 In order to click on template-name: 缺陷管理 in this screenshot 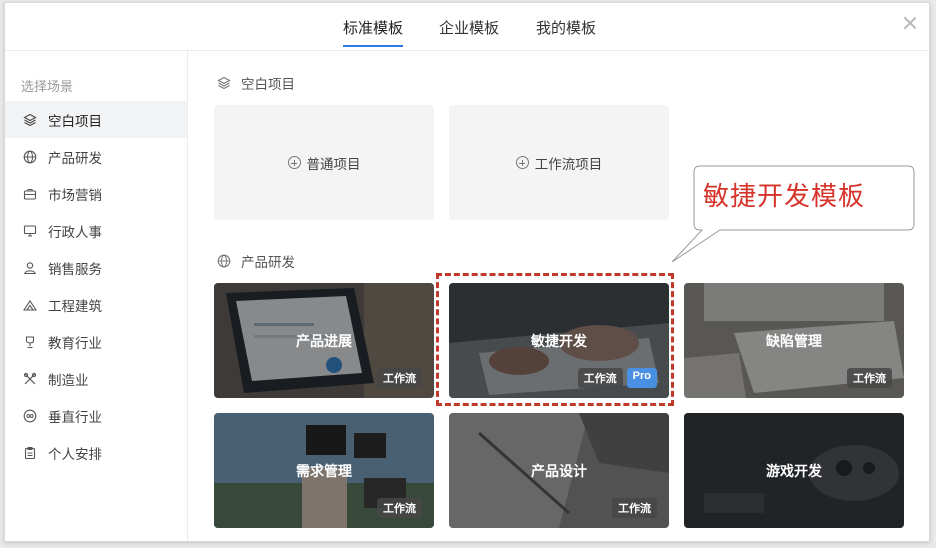, I will do `click(794, 341)`.